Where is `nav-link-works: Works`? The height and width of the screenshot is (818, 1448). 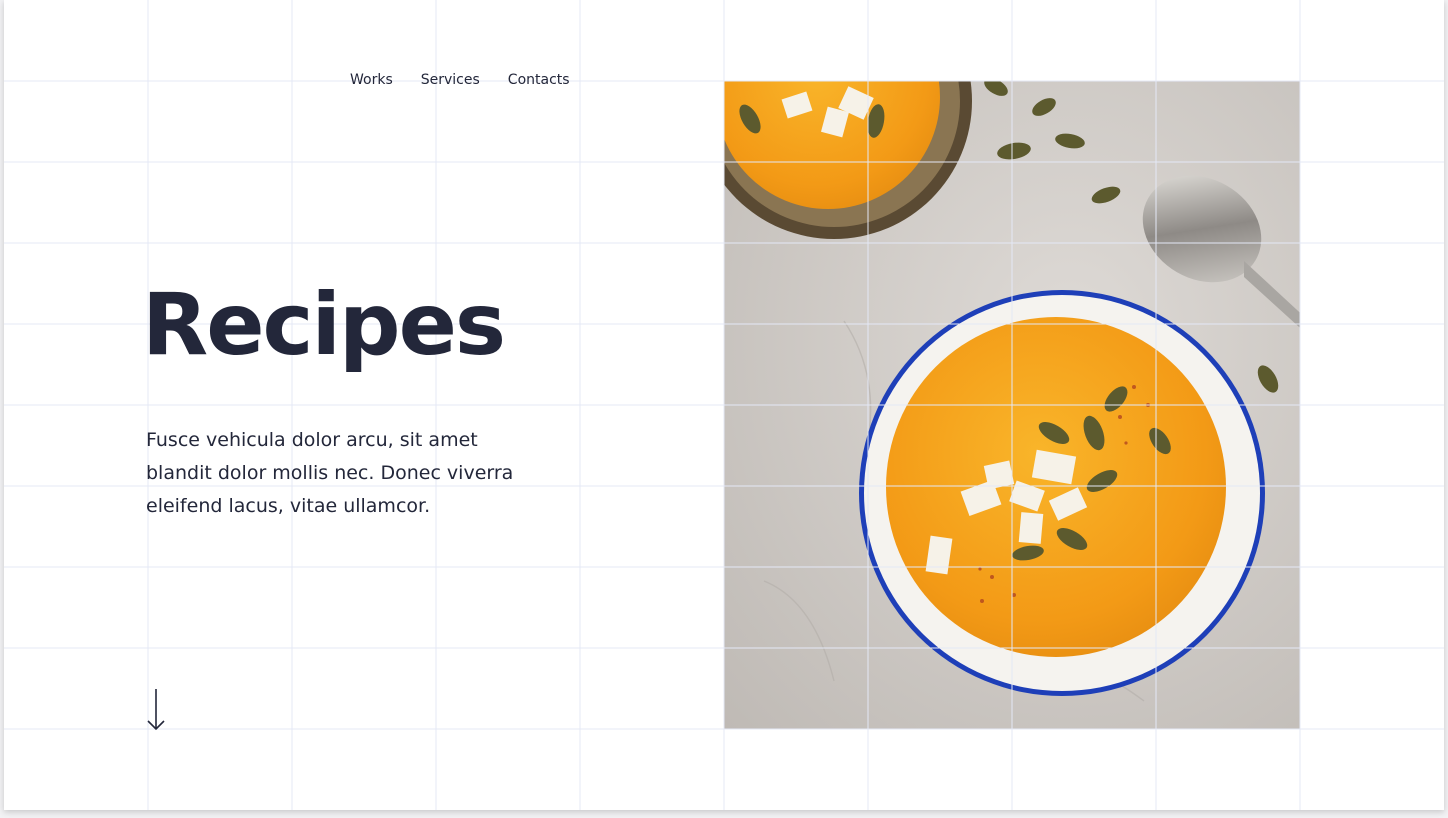 nav-link-works: Works is located at coordinates (371, 80).